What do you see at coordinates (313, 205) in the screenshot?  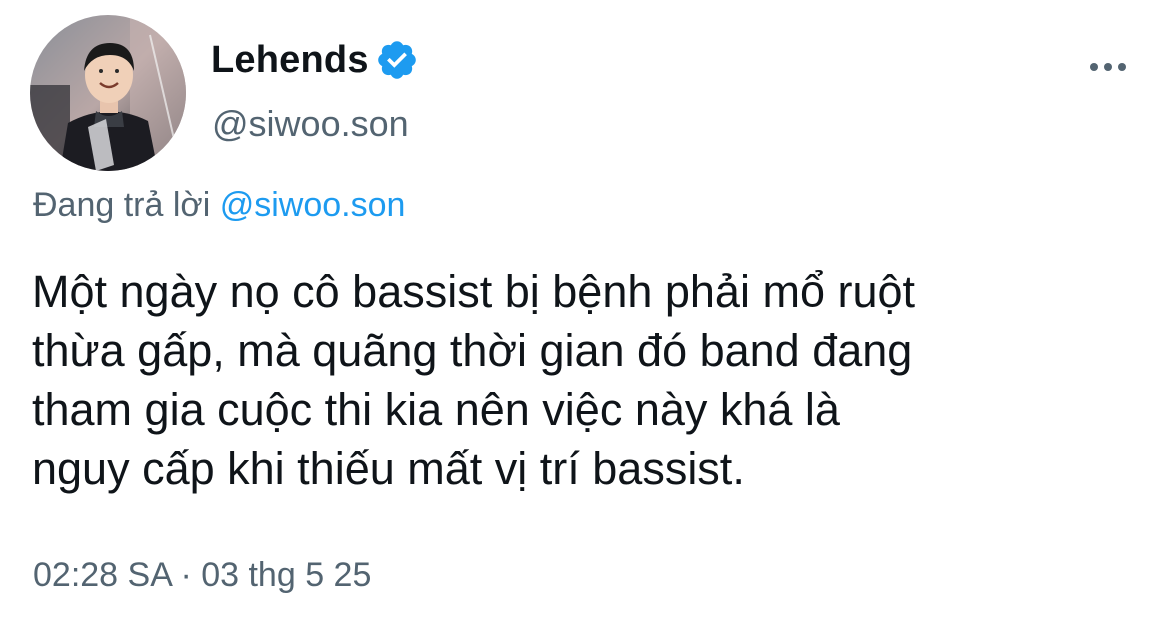 I see `reply-mention-link: @siwoo.son` at bounding box center [313, 205].